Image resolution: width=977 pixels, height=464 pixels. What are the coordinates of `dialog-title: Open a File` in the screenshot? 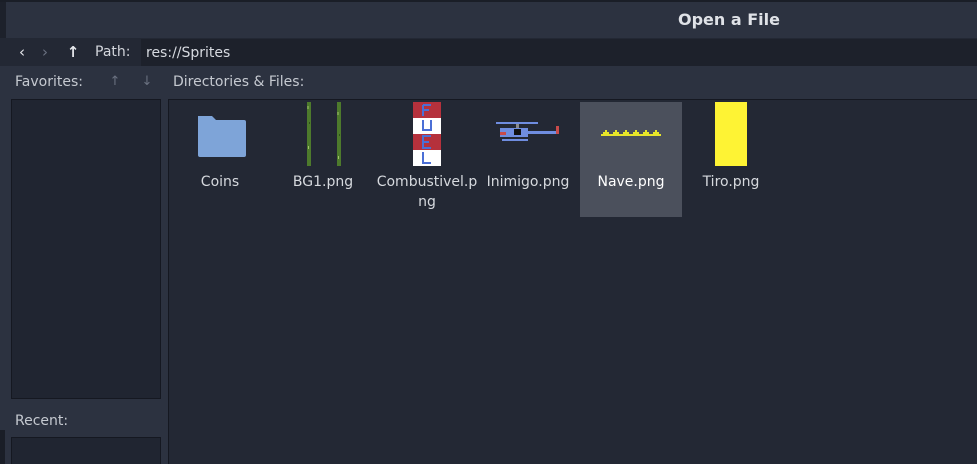 It's located at (729, 19).